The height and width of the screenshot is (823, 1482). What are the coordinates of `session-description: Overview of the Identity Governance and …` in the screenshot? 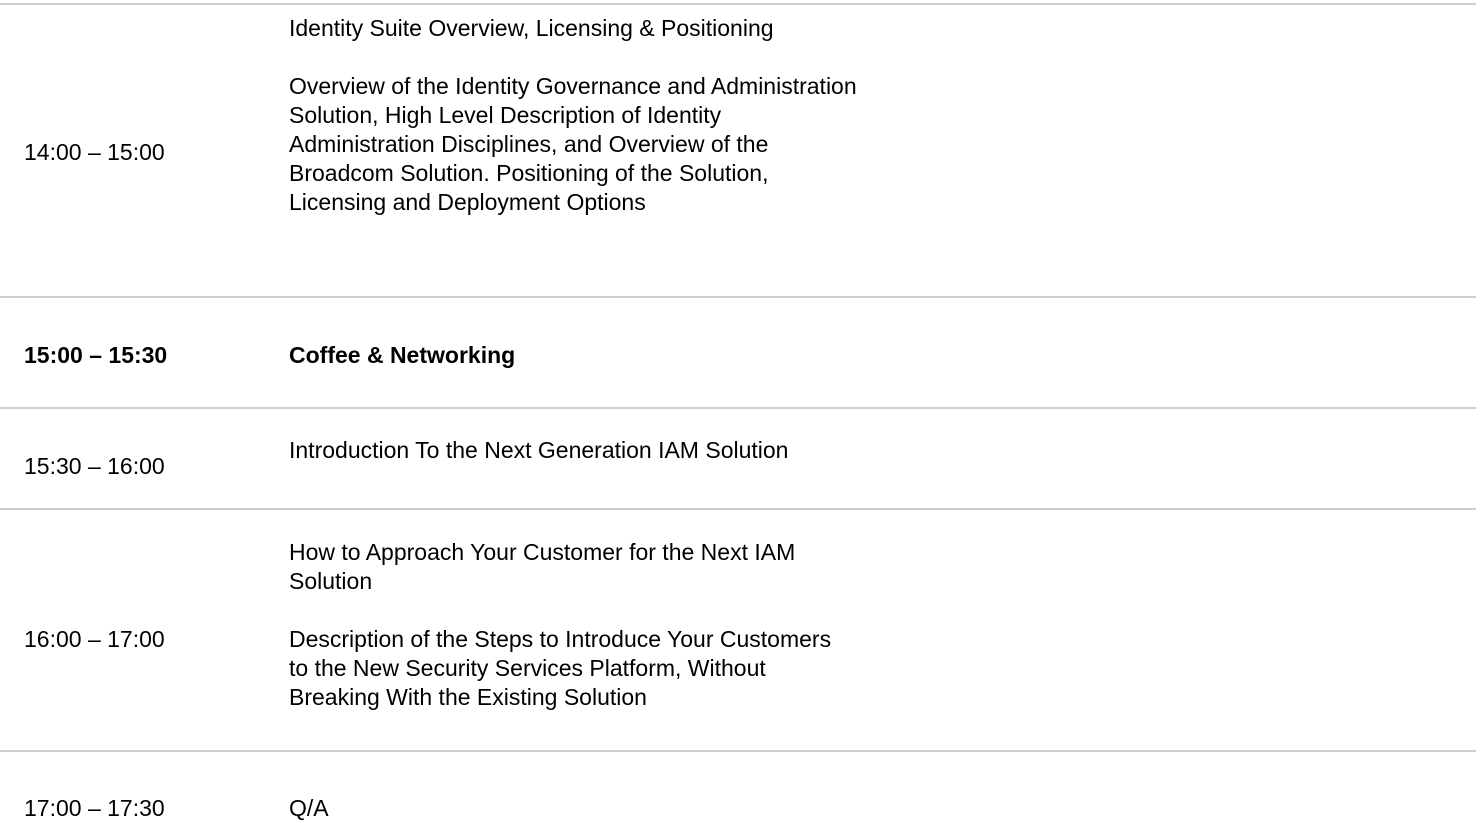 It's located at (573, 144).